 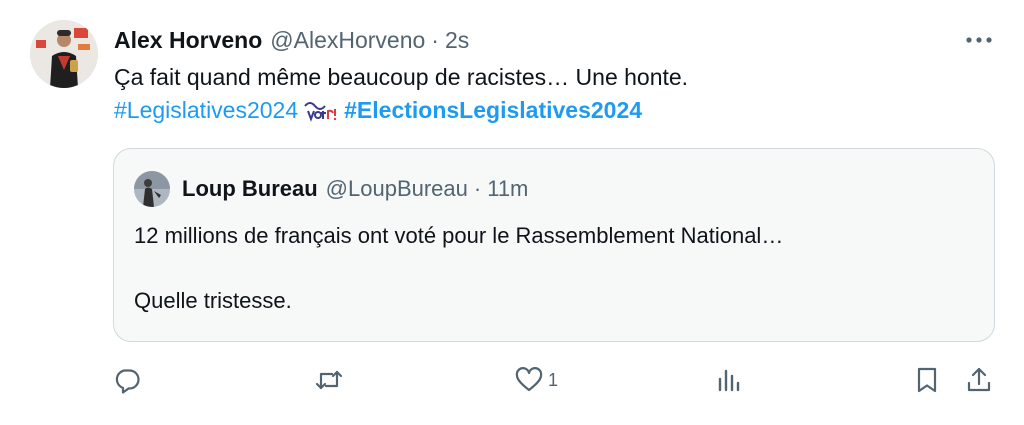 I want to click on heart-icon, so click(x=529, y=379).